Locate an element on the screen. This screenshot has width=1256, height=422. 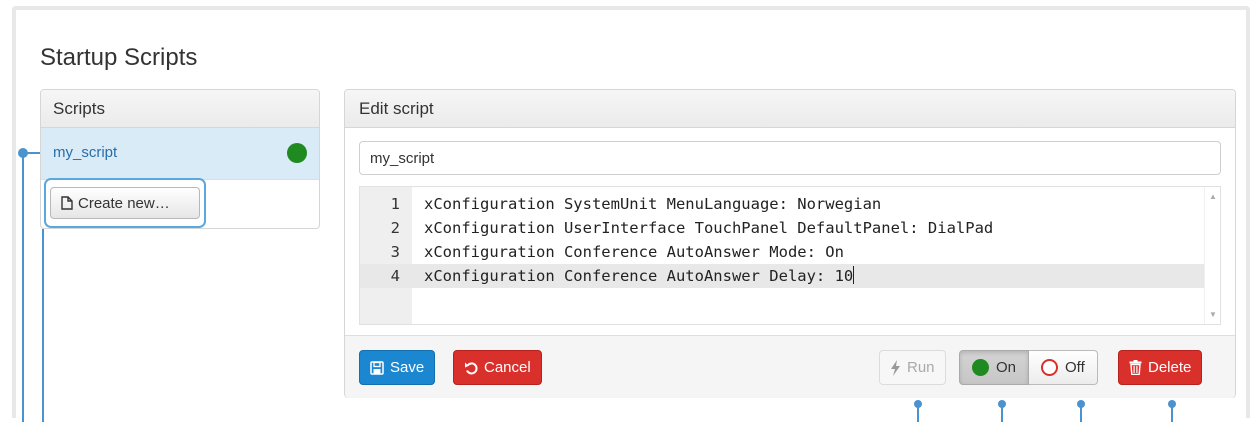
on-button: On is located at coordinates (994, 367).